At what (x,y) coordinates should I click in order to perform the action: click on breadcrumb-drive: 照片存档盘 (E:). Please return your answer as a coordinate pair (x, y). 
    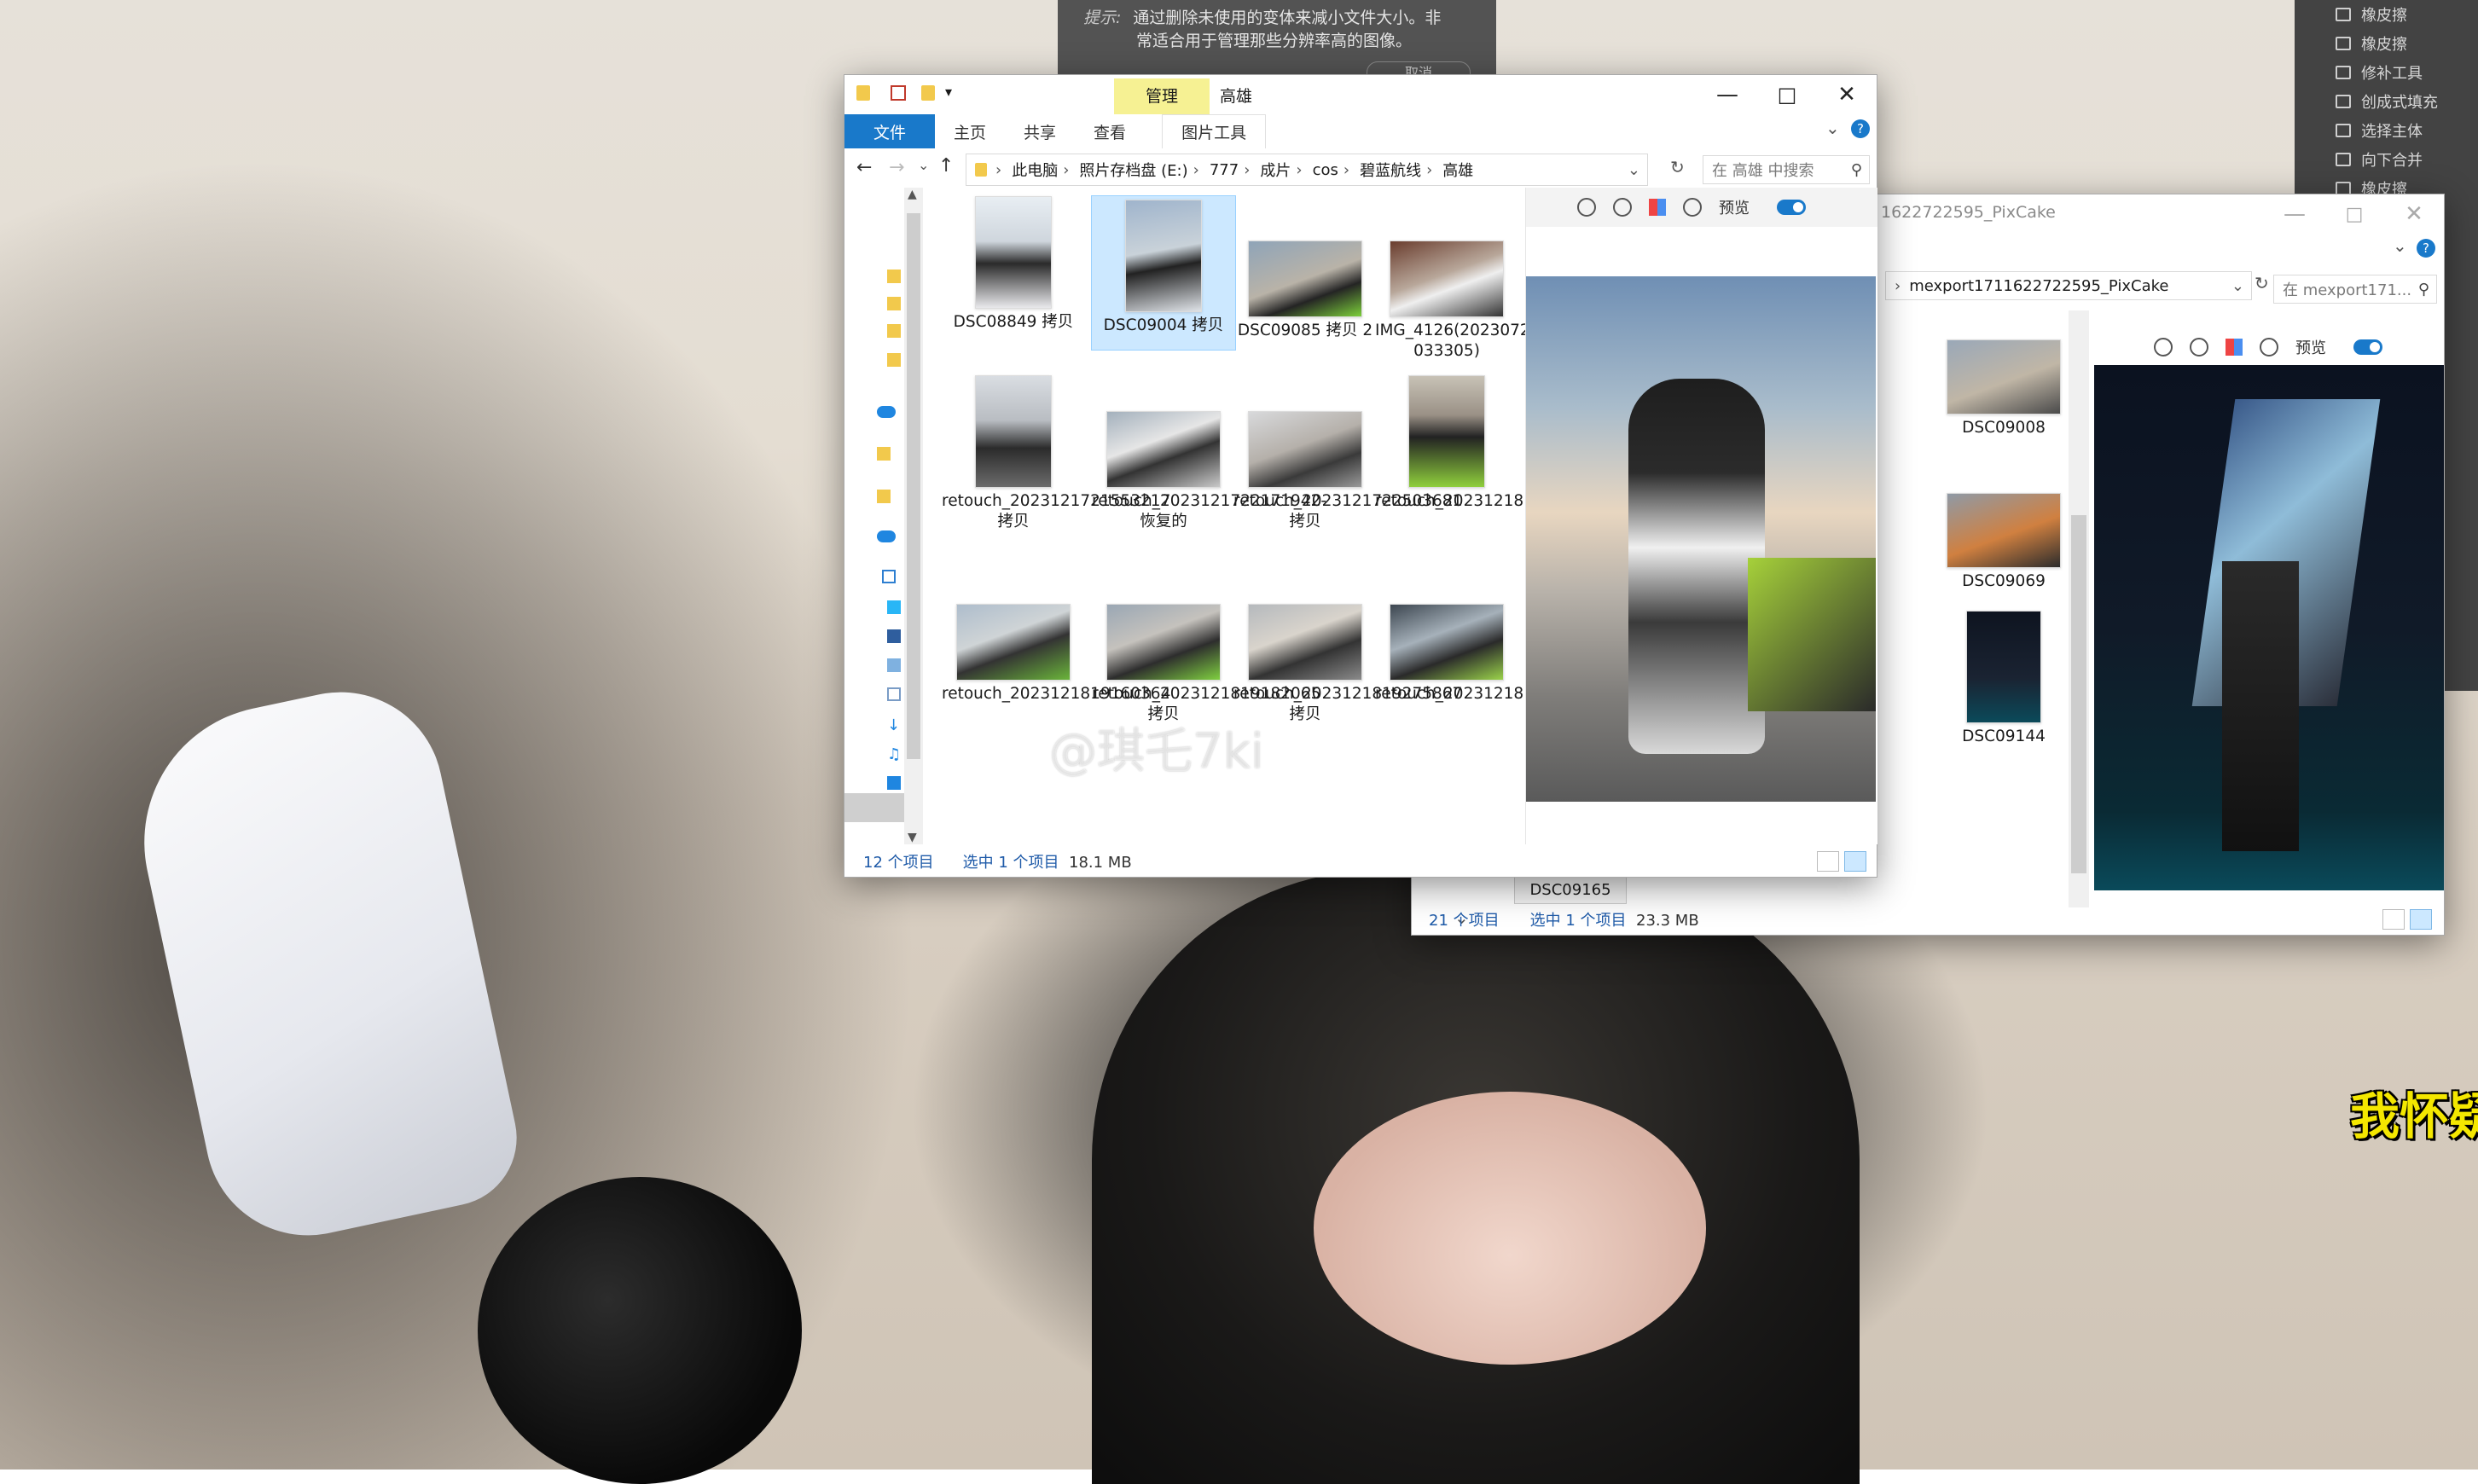
    Looking at the image, I should click on (1133, 170).